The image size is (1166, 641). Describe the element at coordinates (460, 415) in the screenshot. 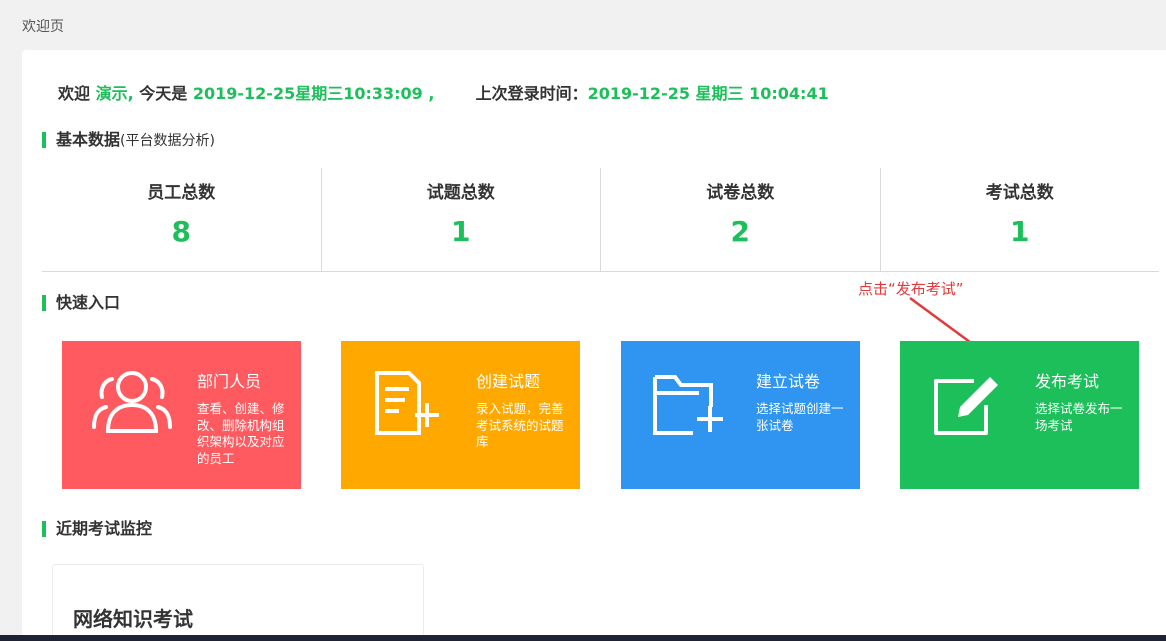

I see `tile-create-question: 创建试题 录入试题，完善考试系统的试题库` at that location.